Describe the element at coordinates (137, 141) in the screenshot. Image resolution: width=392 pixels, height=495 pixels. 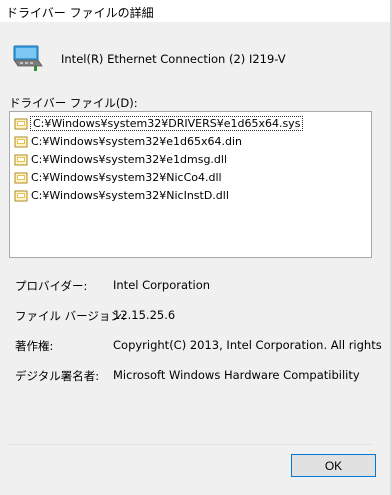
I see `file-path: C:¥Windows¥system32¥e1d65x64.din` at that location.